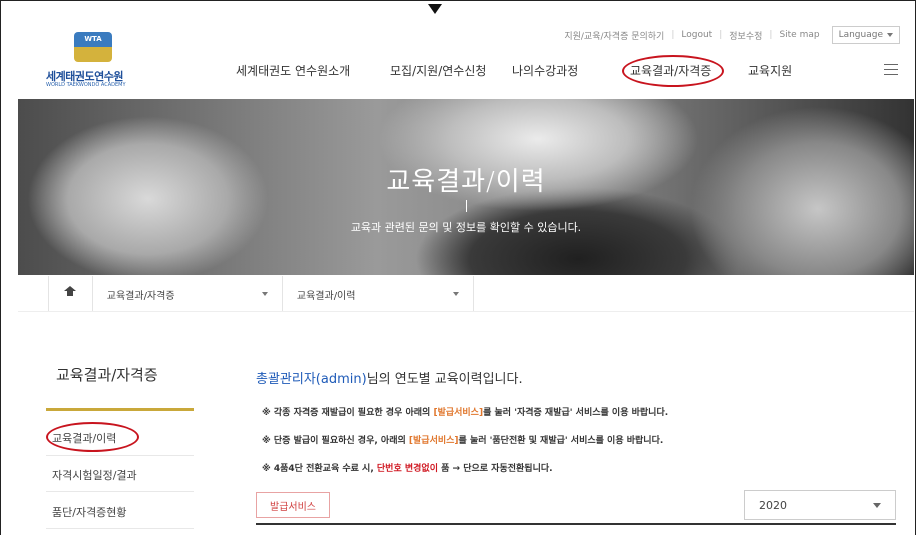 This screenshot has height=535, width=916. What do you see at coordinates (335, 441) in the screenshot?
I see `notice-text: ※ 단증 발급이 필요하신 경우, 아래의` at bounding box center [335, 441].